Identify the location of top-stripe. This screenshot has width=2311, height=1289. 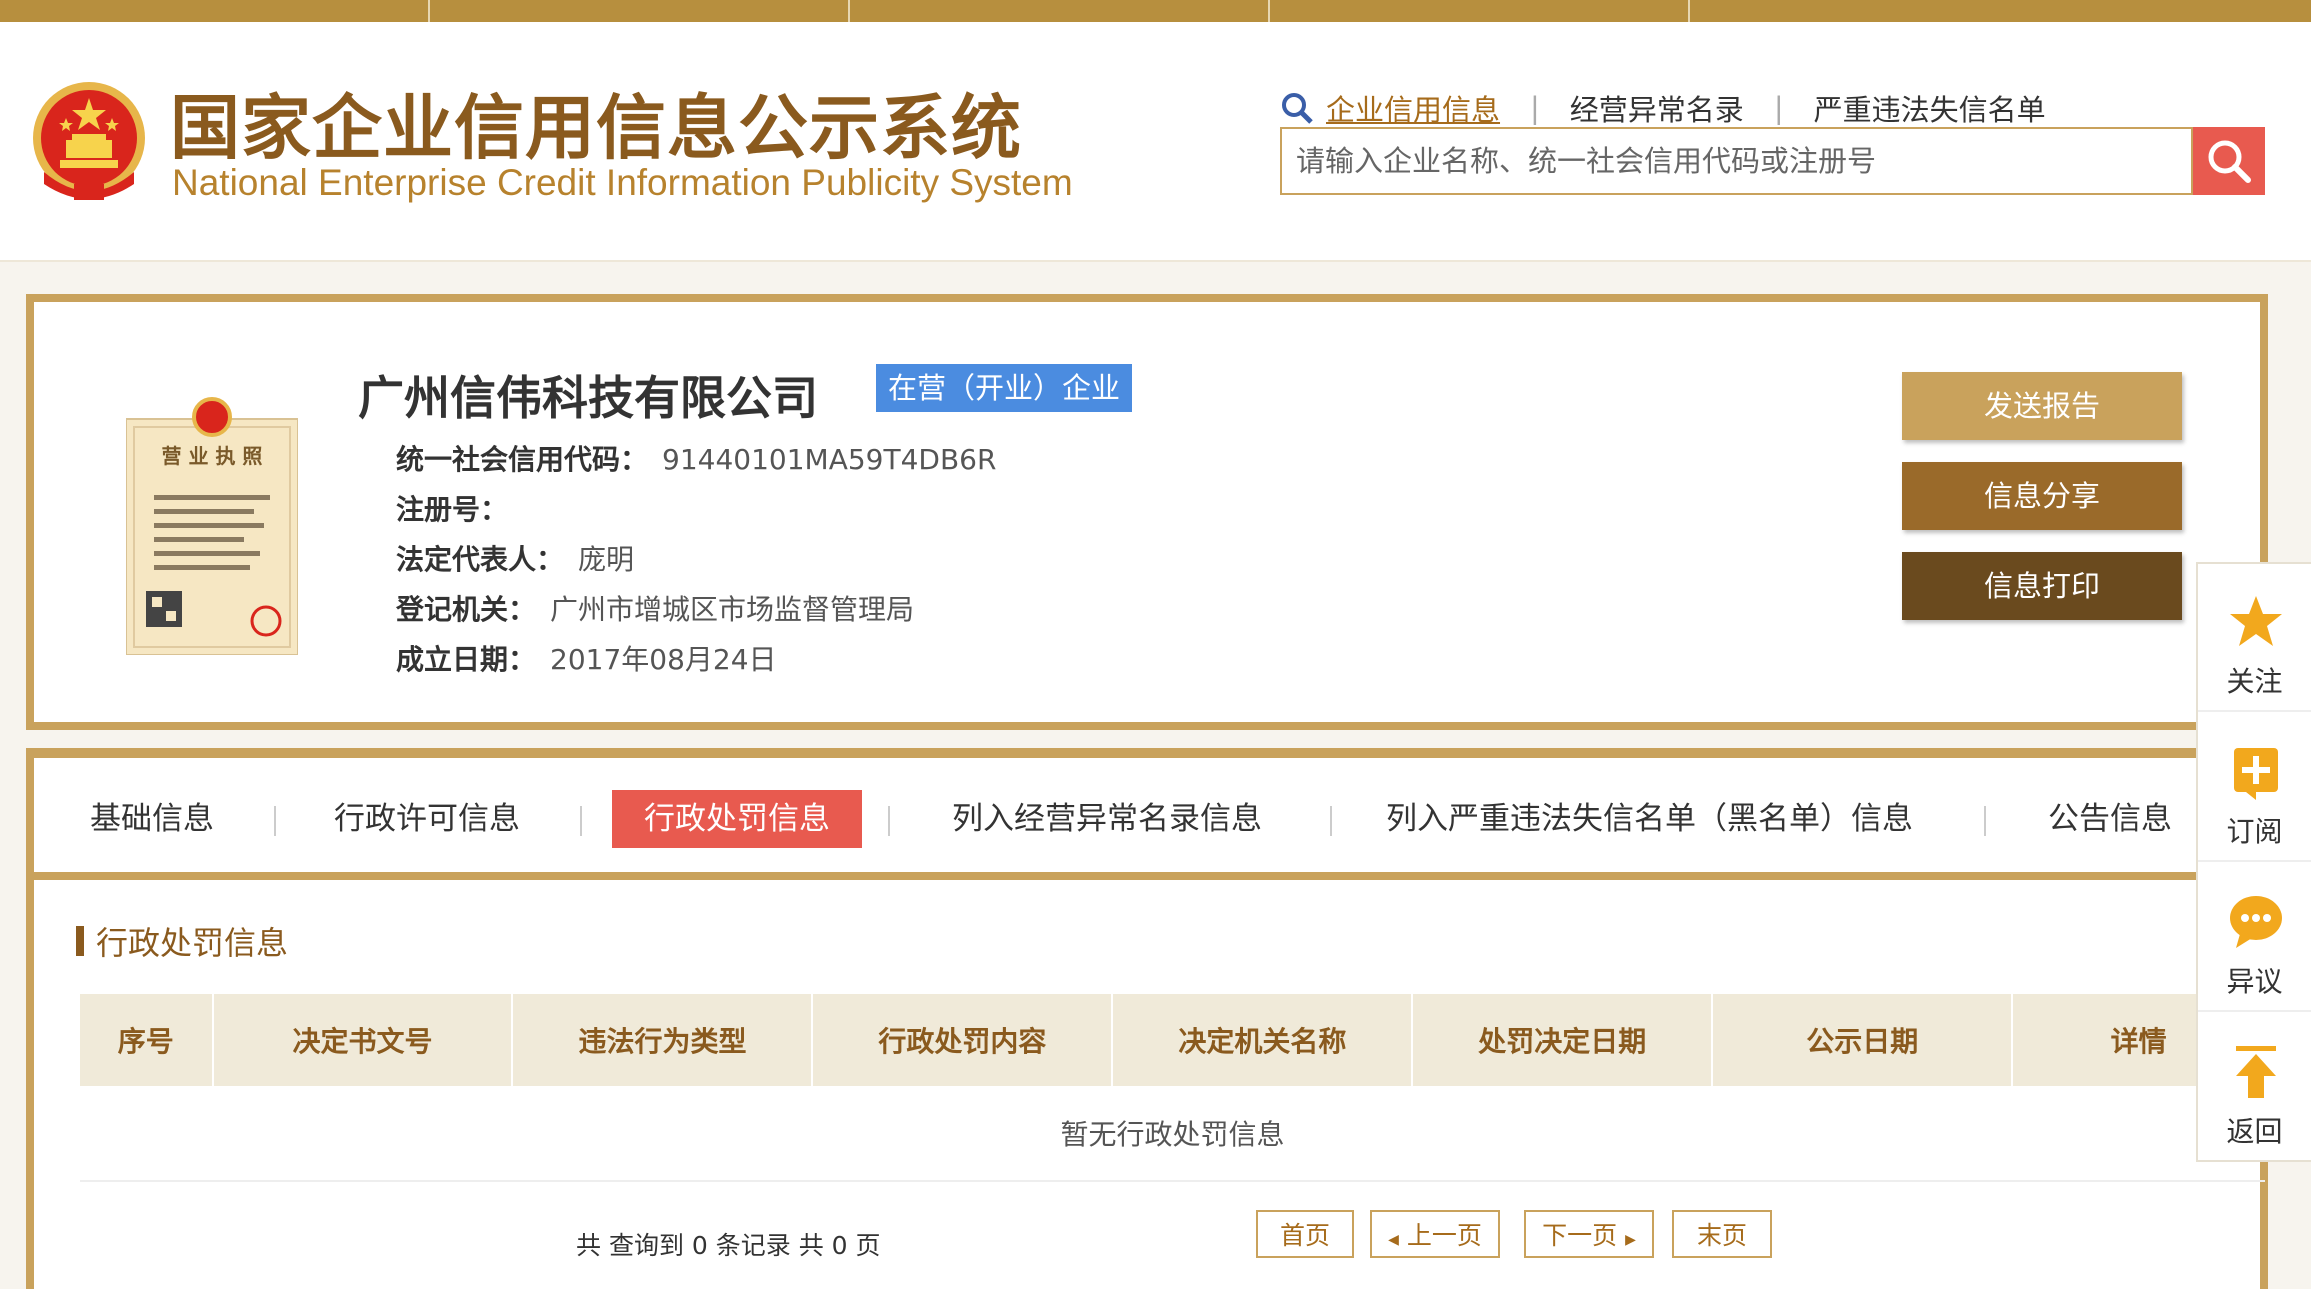
(1155, 11).